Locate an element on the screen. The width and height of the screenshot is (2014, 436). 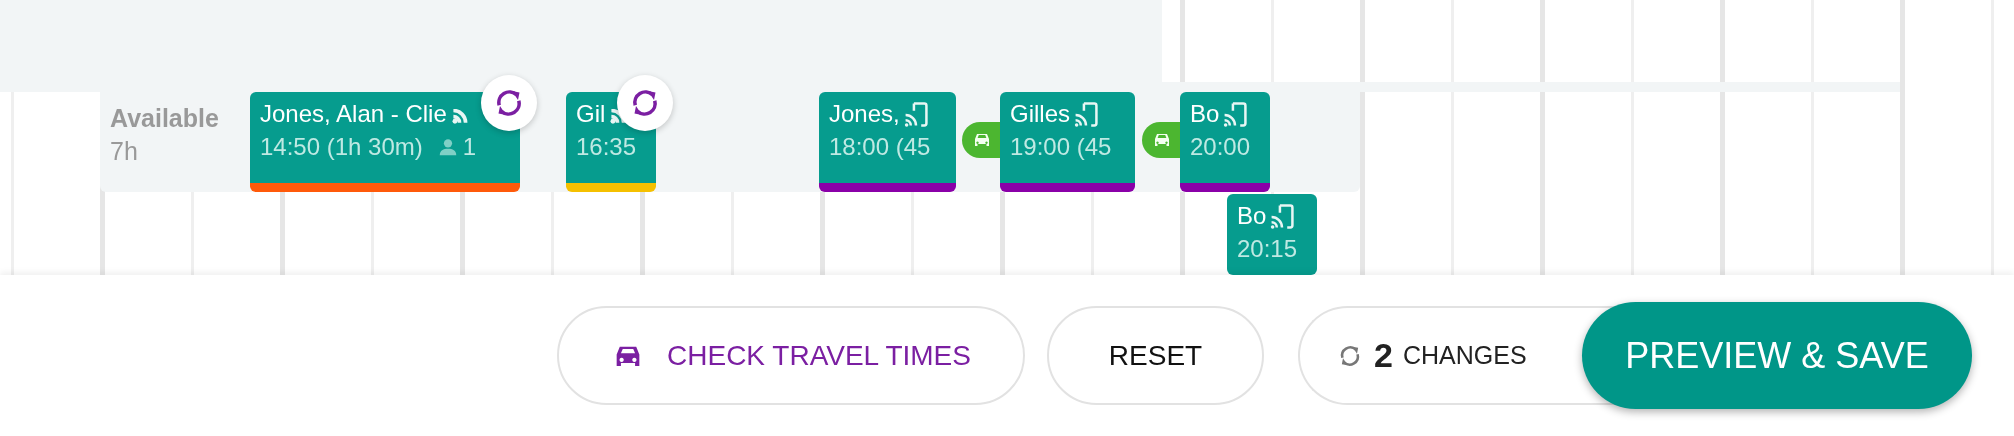
appointment-time: 20:00 is located at coordinates (1220, 147).